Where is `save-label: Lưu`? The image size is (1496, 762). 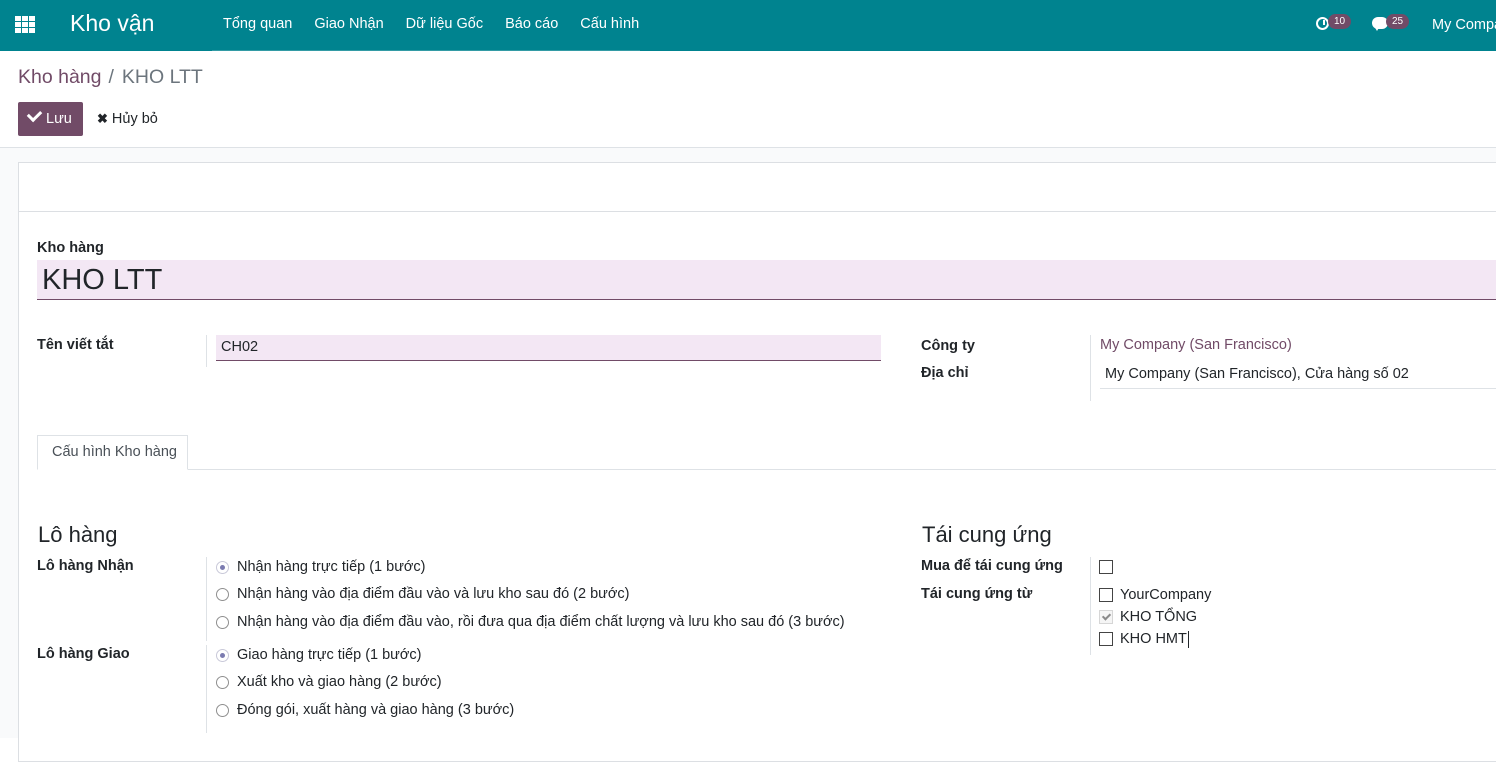 save-label: Lưu is located at coordinates (59, 119).